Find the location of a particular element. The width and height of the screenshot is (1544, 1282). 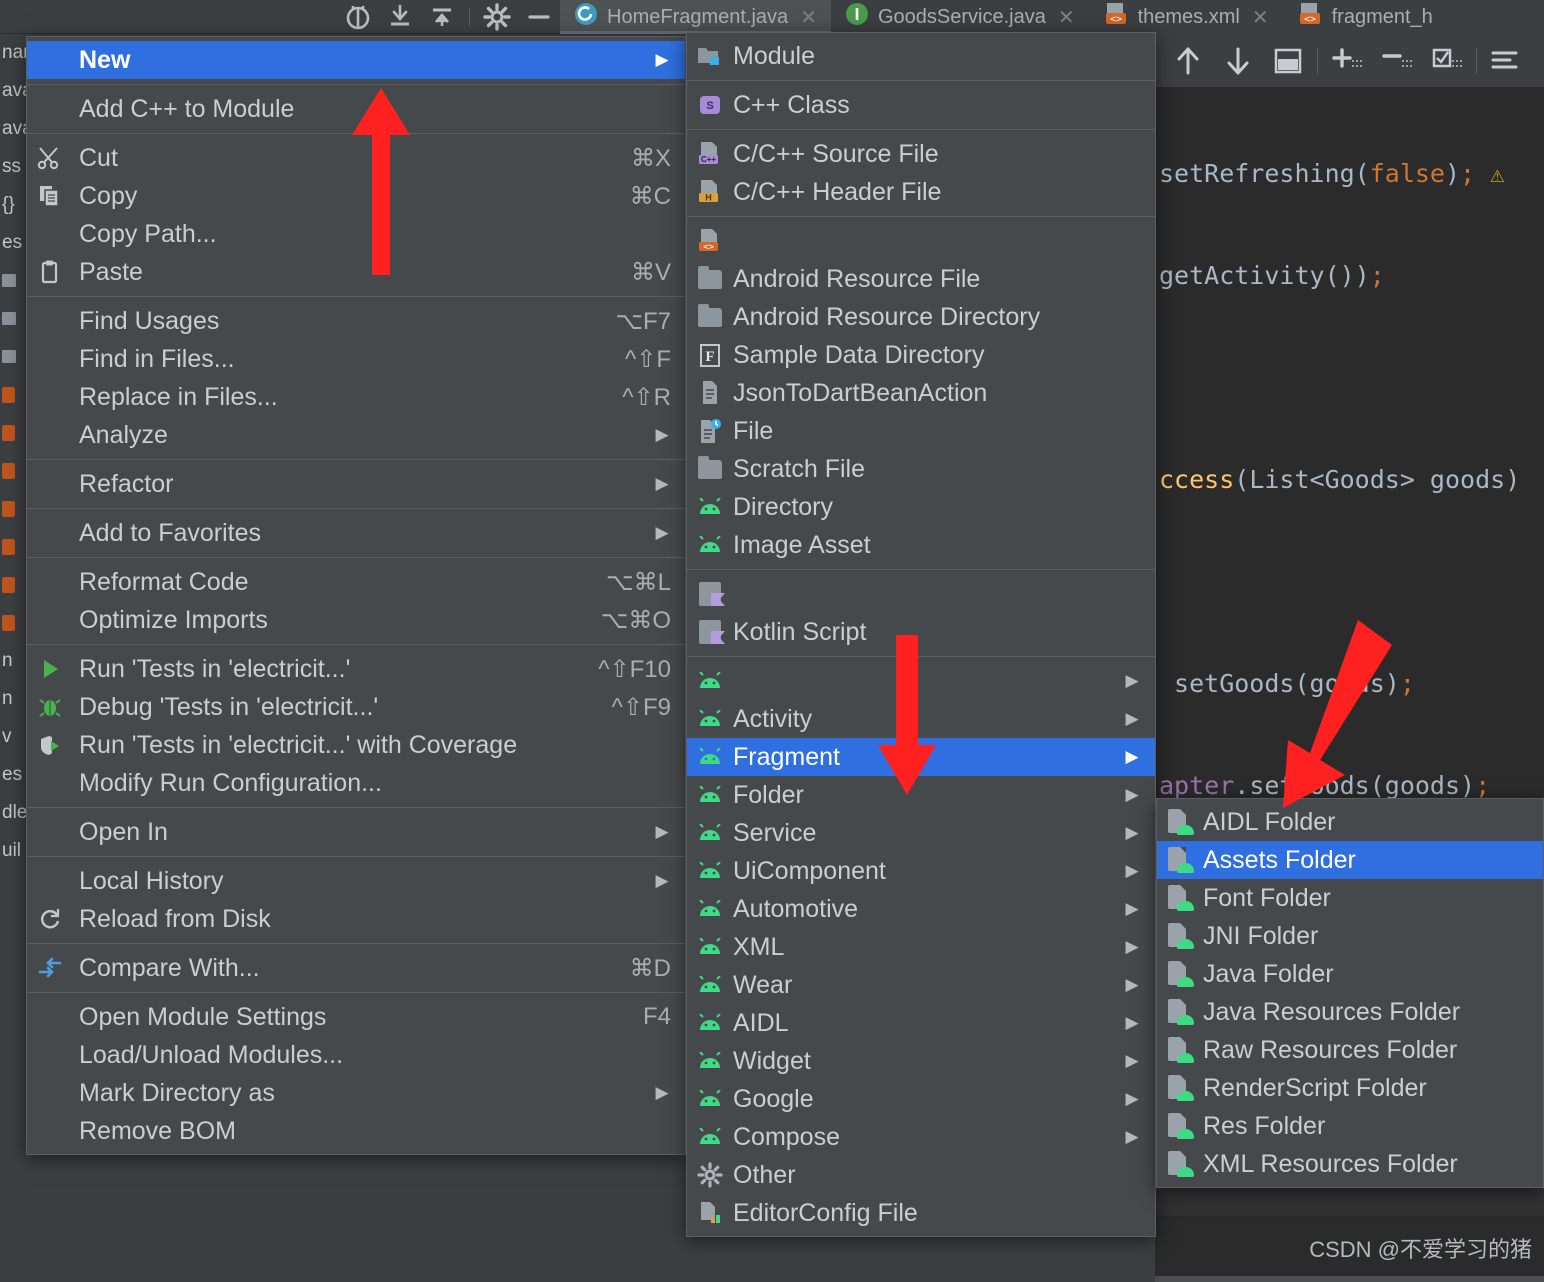

menu-item-mark-directory-as: Mark Directory as ▶ is located at coordinates (356, 1093).